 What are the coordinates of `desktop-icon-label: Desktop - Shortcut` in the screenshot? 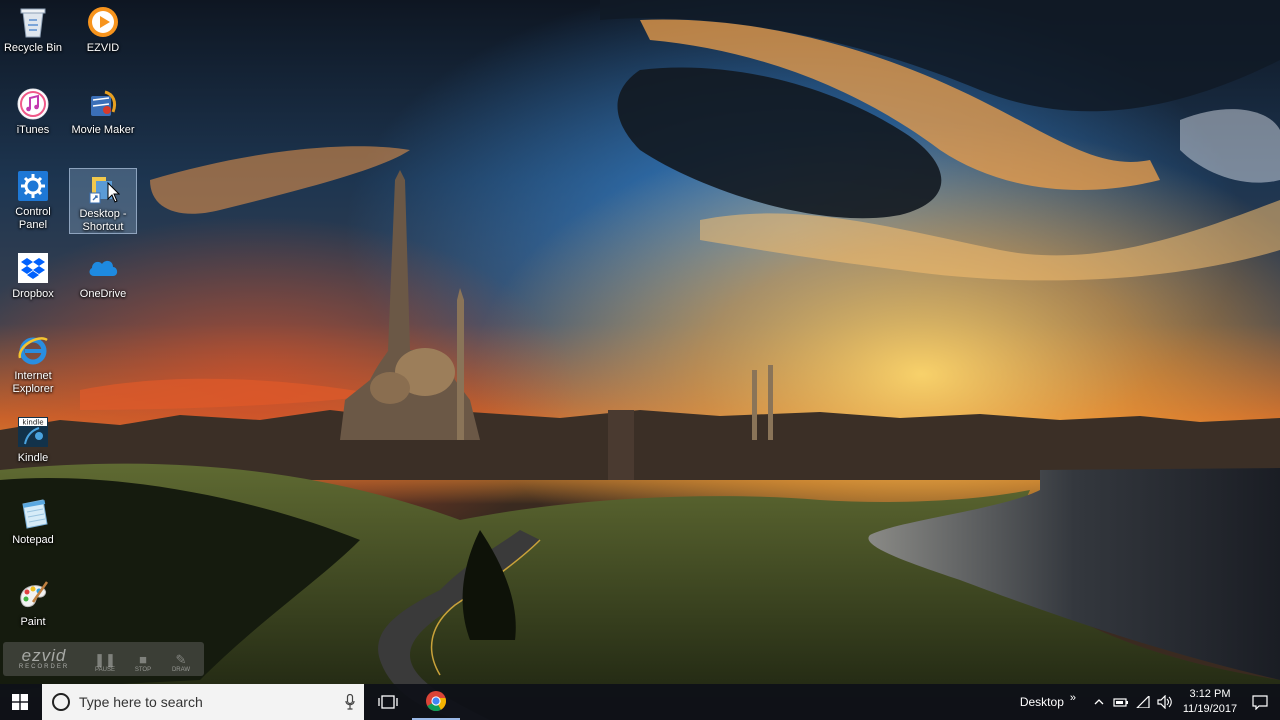 It's located at (103, 220).